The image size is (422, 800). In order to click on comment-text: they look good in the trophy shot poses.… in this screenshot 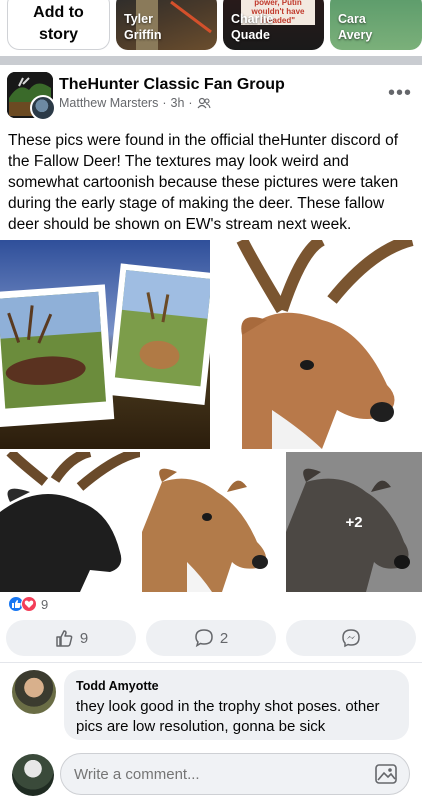, I will do `click(228, 716)`.